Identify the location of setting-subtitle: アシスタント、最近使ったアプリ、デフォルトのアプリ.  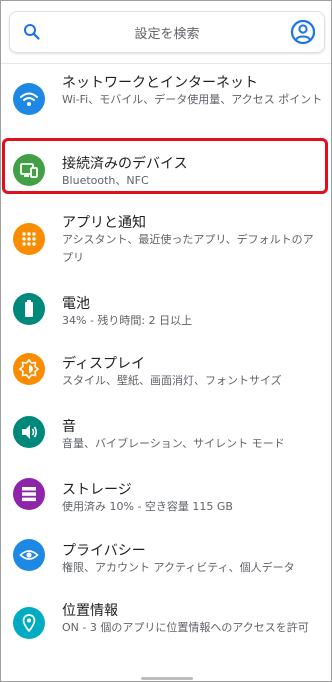
(188, 248).